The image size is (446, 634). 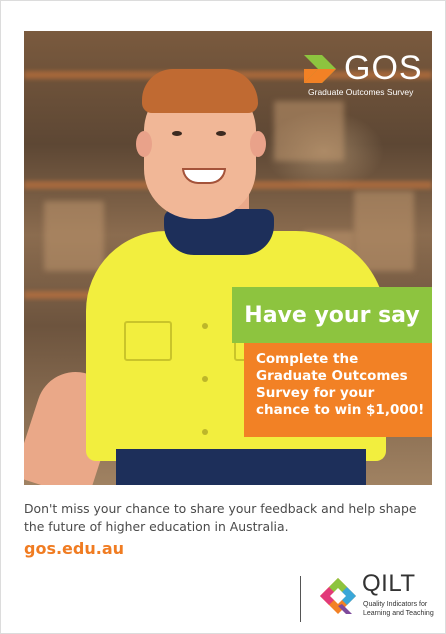 I want to click on gos-logo-text: GOS, so click(x=383, y=68).